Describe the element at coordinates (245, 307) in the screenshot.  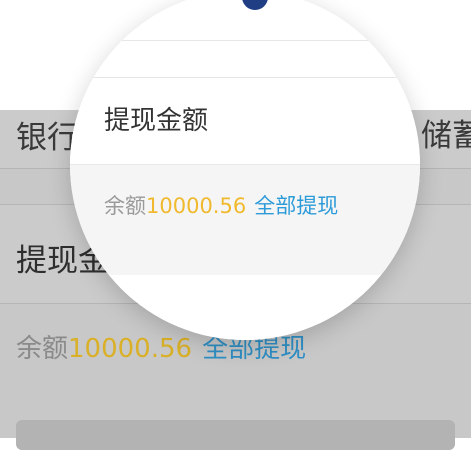
I see `lens-footer` at that location.